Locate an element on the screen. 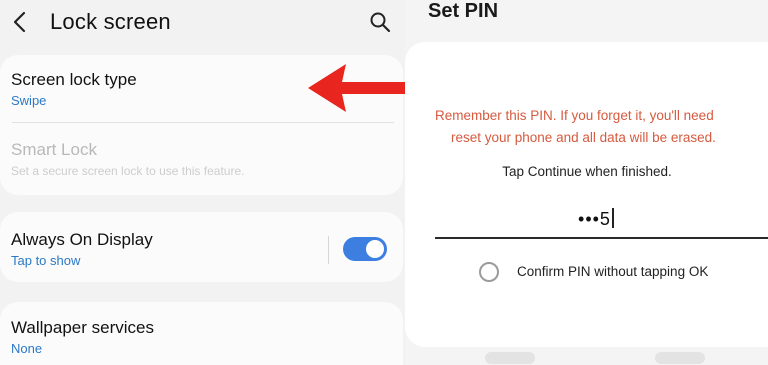 This screenshot has height=365, width=768. text-caret is located at coordinates (612, 218).